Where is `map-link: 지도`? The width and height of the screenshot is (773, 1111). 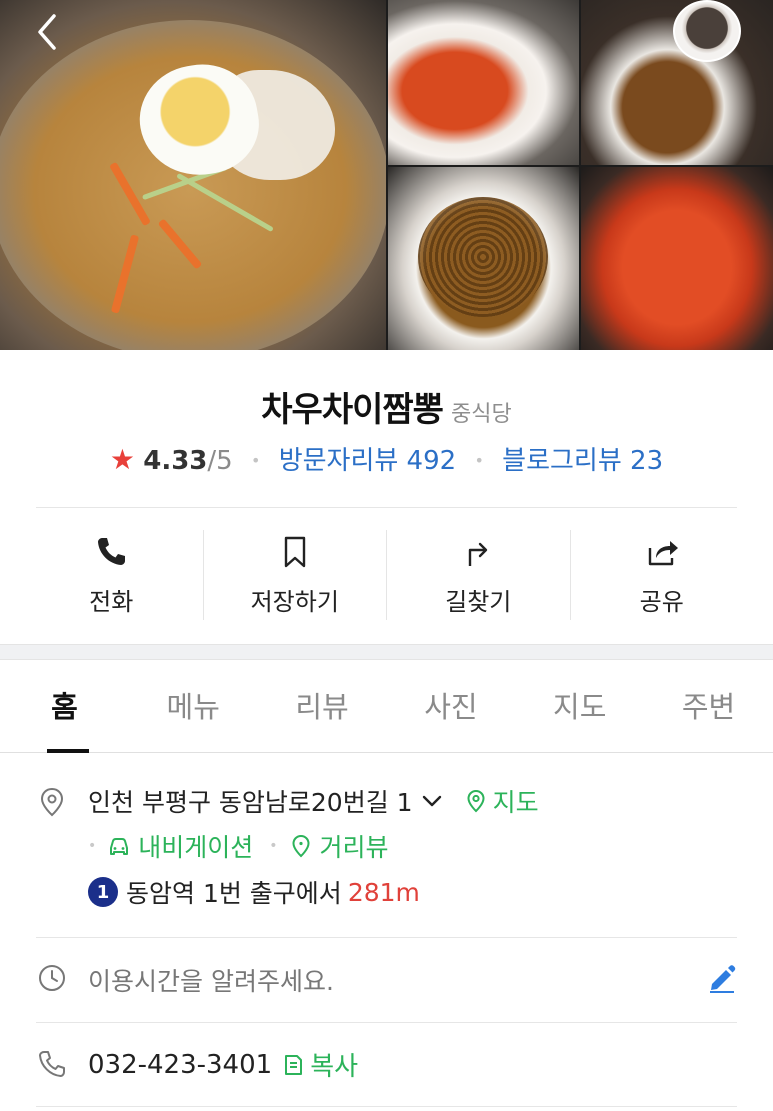
map-link: 지도 is located at coordinates (502, 801).